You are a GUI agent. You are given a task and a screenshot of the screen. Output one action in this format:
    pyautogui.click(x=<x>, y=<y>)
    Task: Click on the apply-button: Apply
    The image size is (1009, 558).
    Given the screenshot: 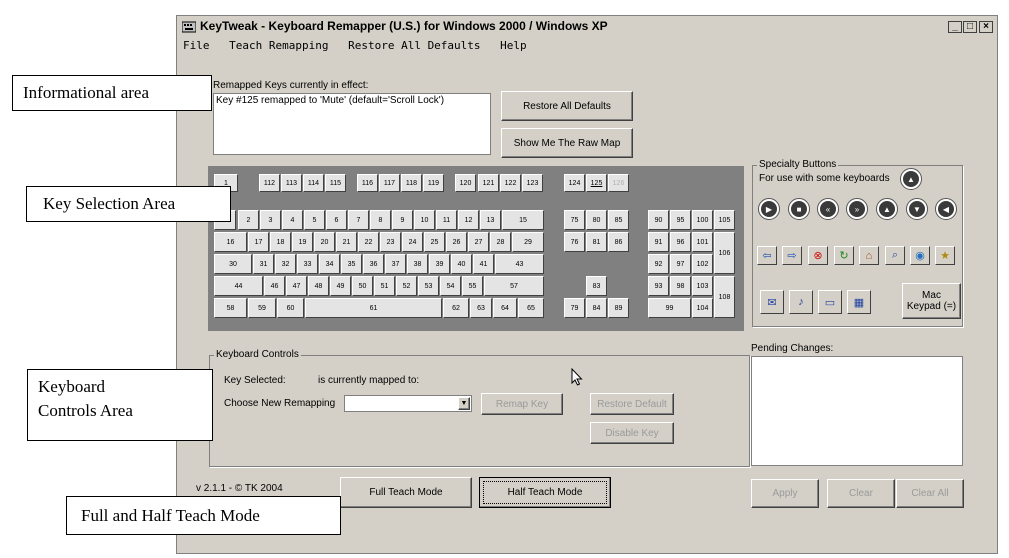 What is the action you would take?
    pyautogui.click(x=785, y=493)
    